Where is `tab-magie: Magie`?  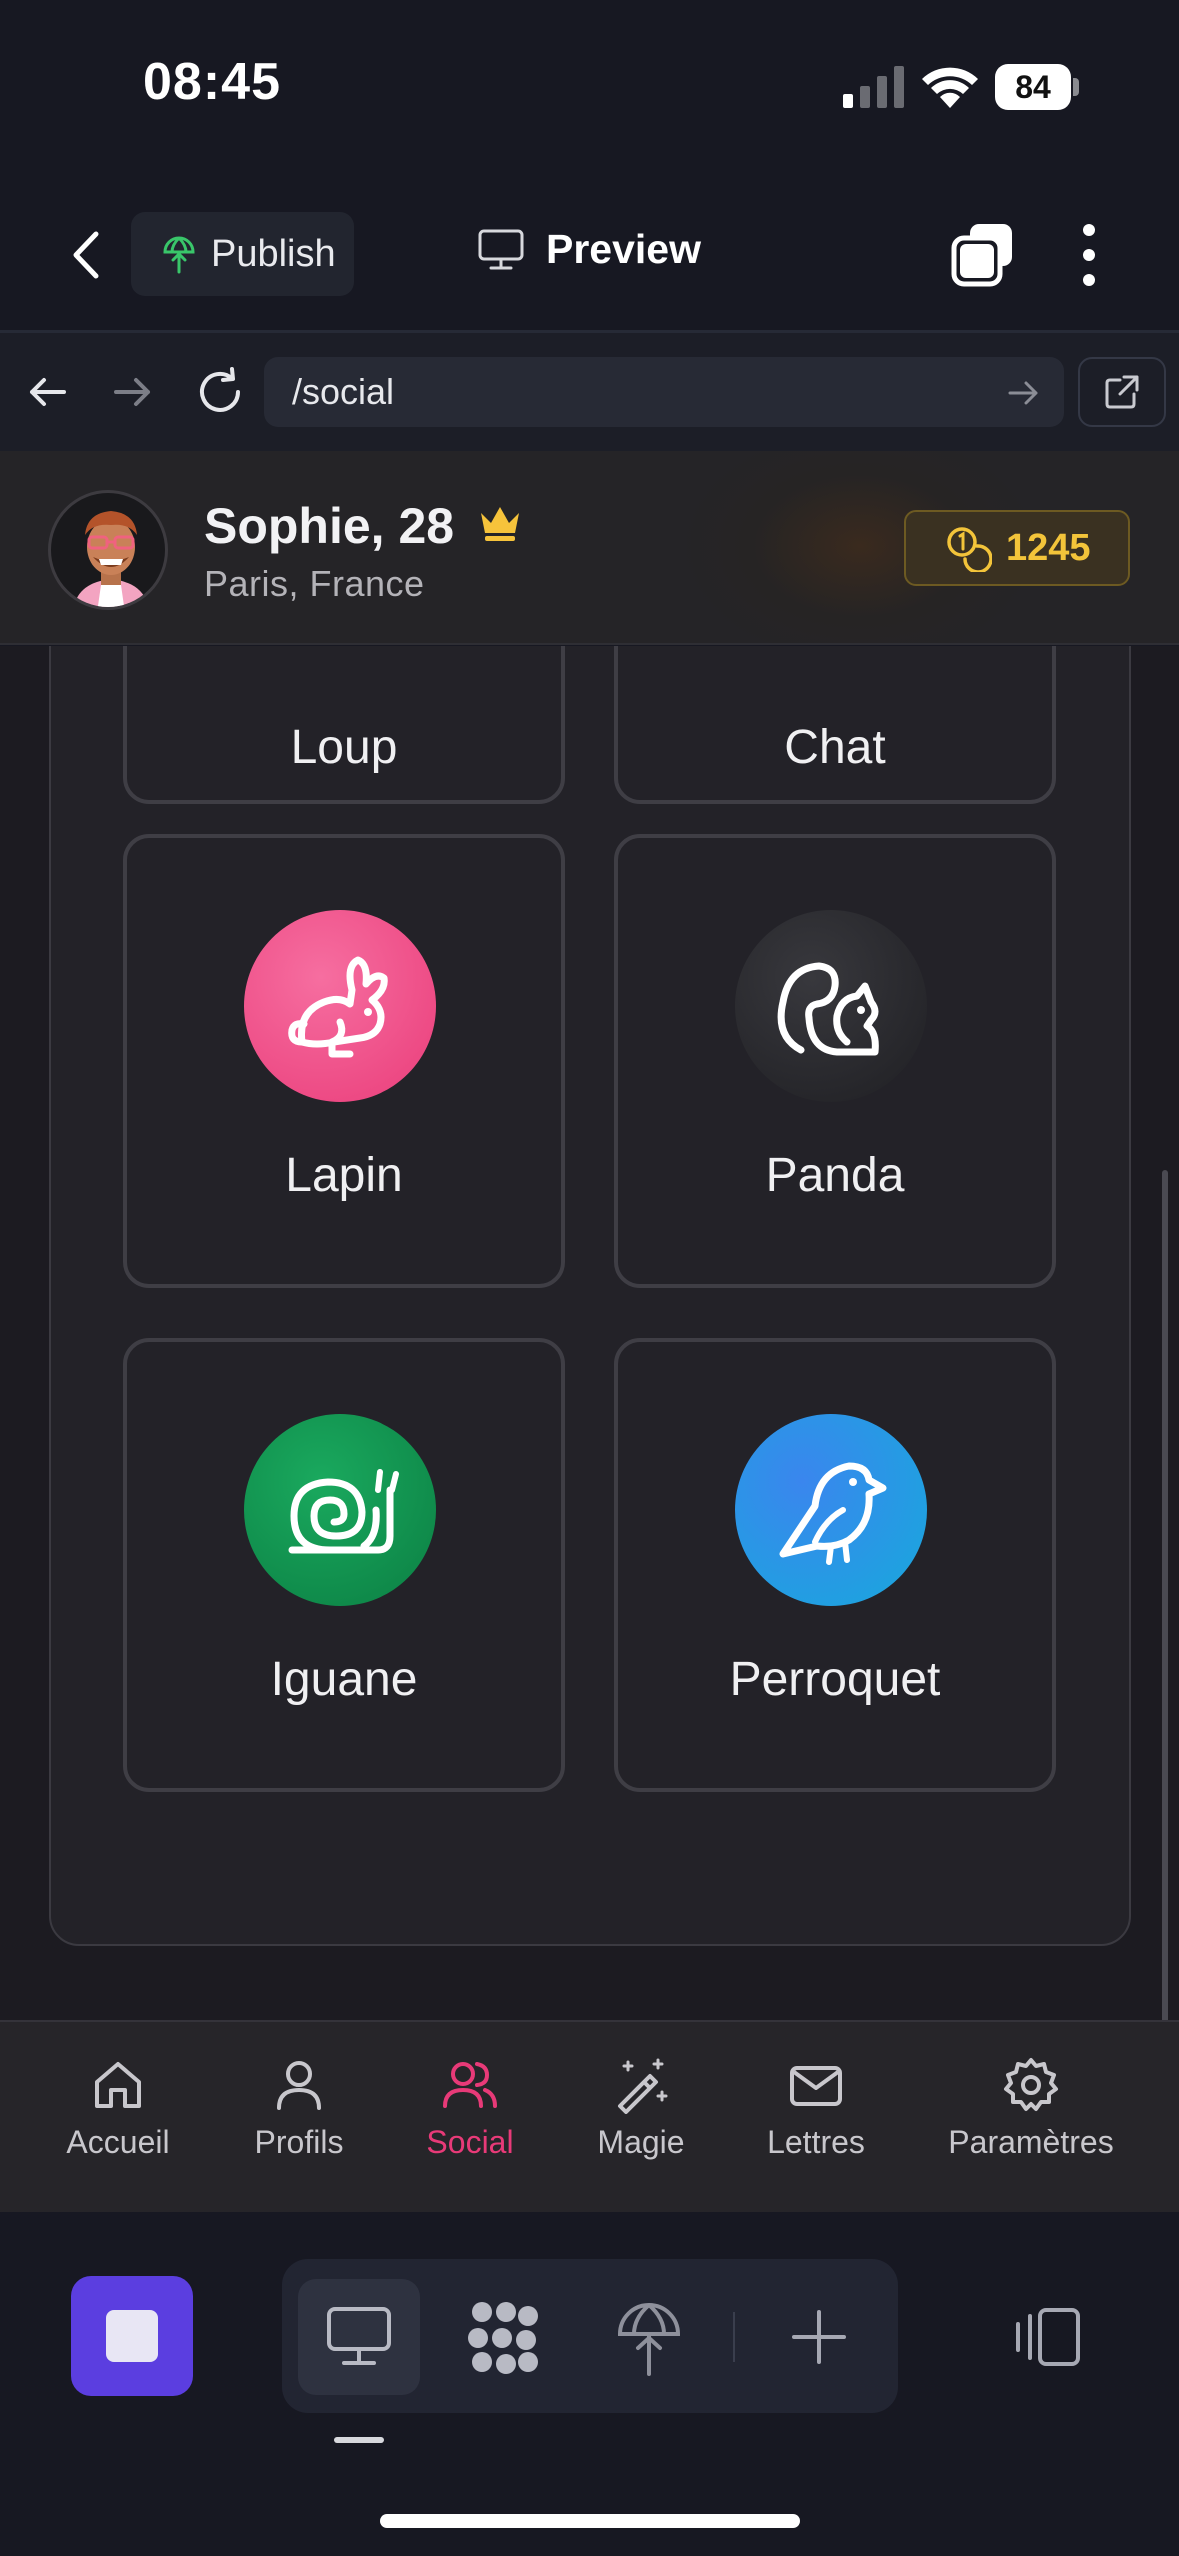
tab-magie: Magie is located at coordinates (641, 2108).